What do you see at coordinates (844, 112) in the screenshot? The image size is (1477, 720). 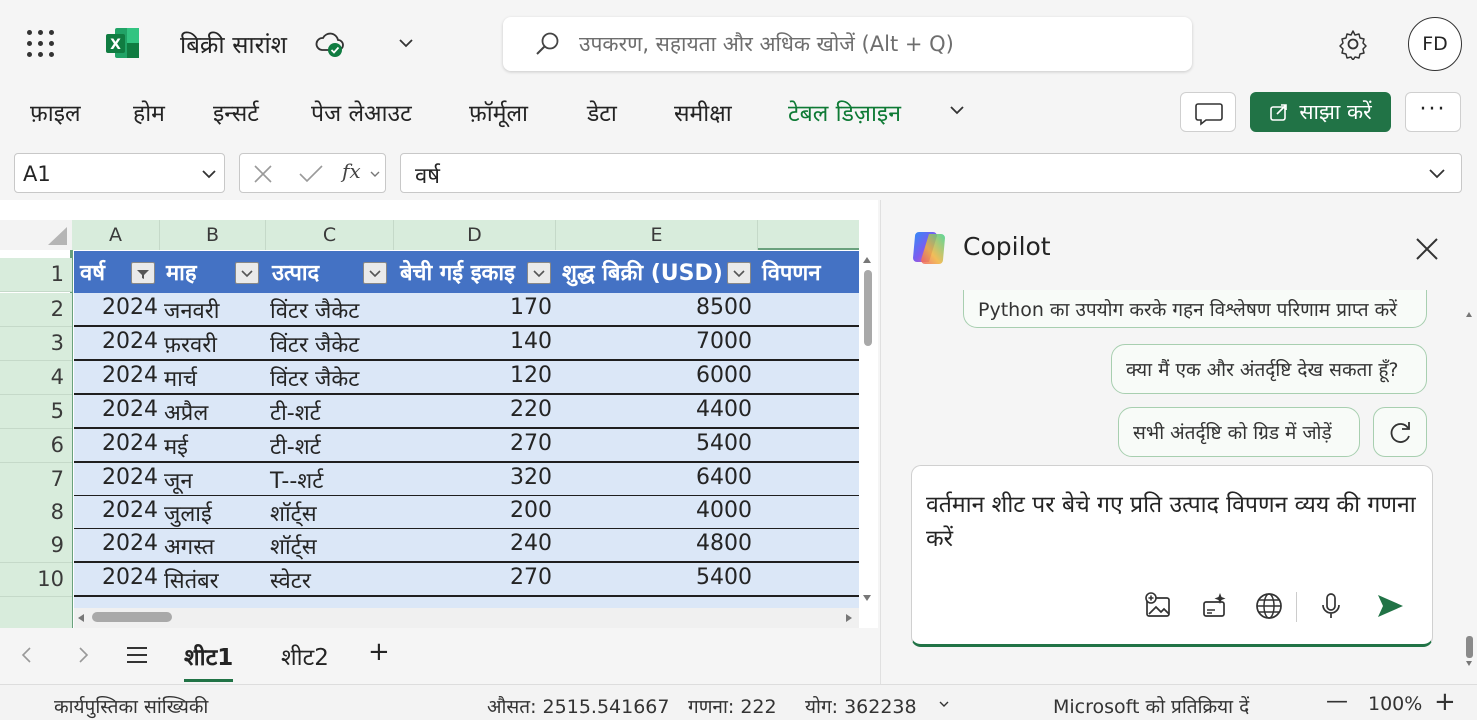 I see `tab-table-design: टेबल डिज़ाइन` at bounding box center [844, 112].